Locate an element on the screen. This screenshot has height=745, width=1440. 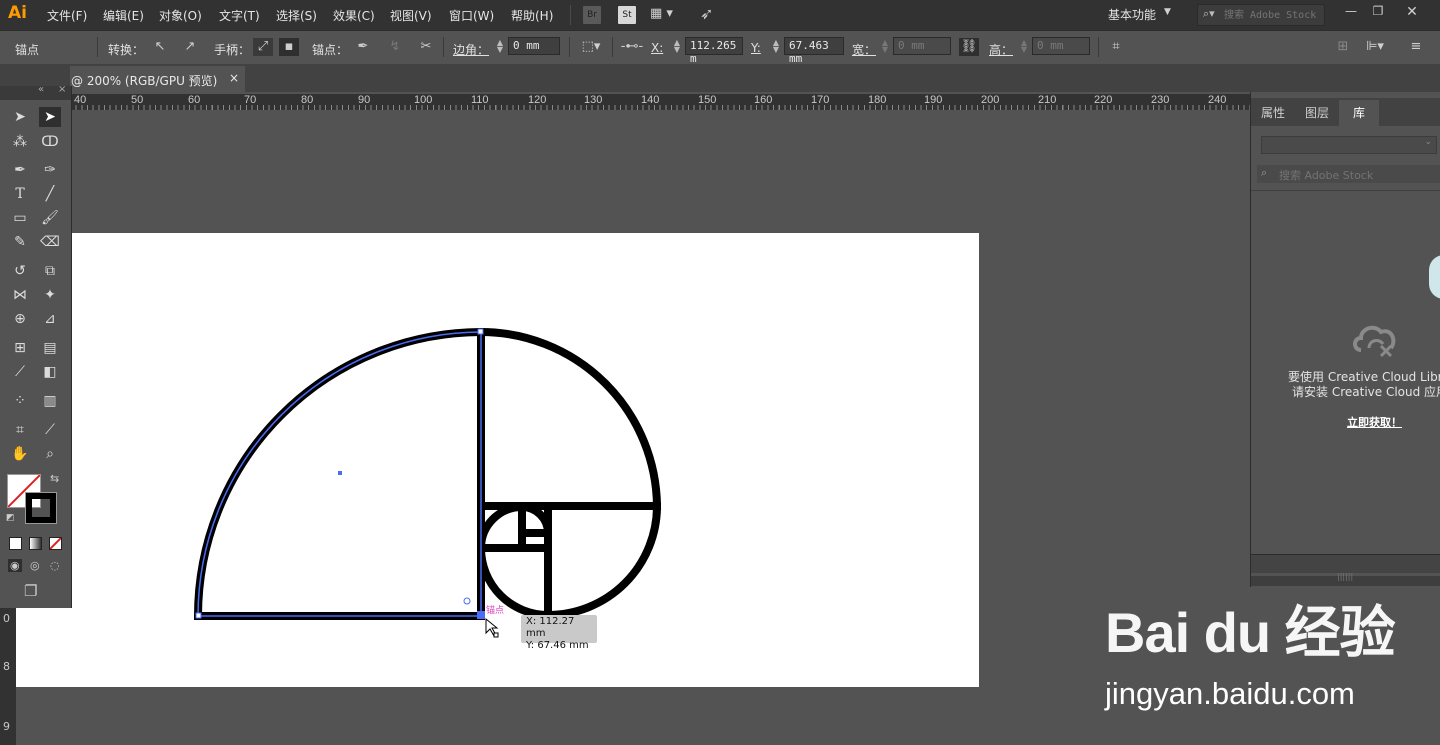
rotate-tool-icon: ↺ is located at coordinates (20, 271).